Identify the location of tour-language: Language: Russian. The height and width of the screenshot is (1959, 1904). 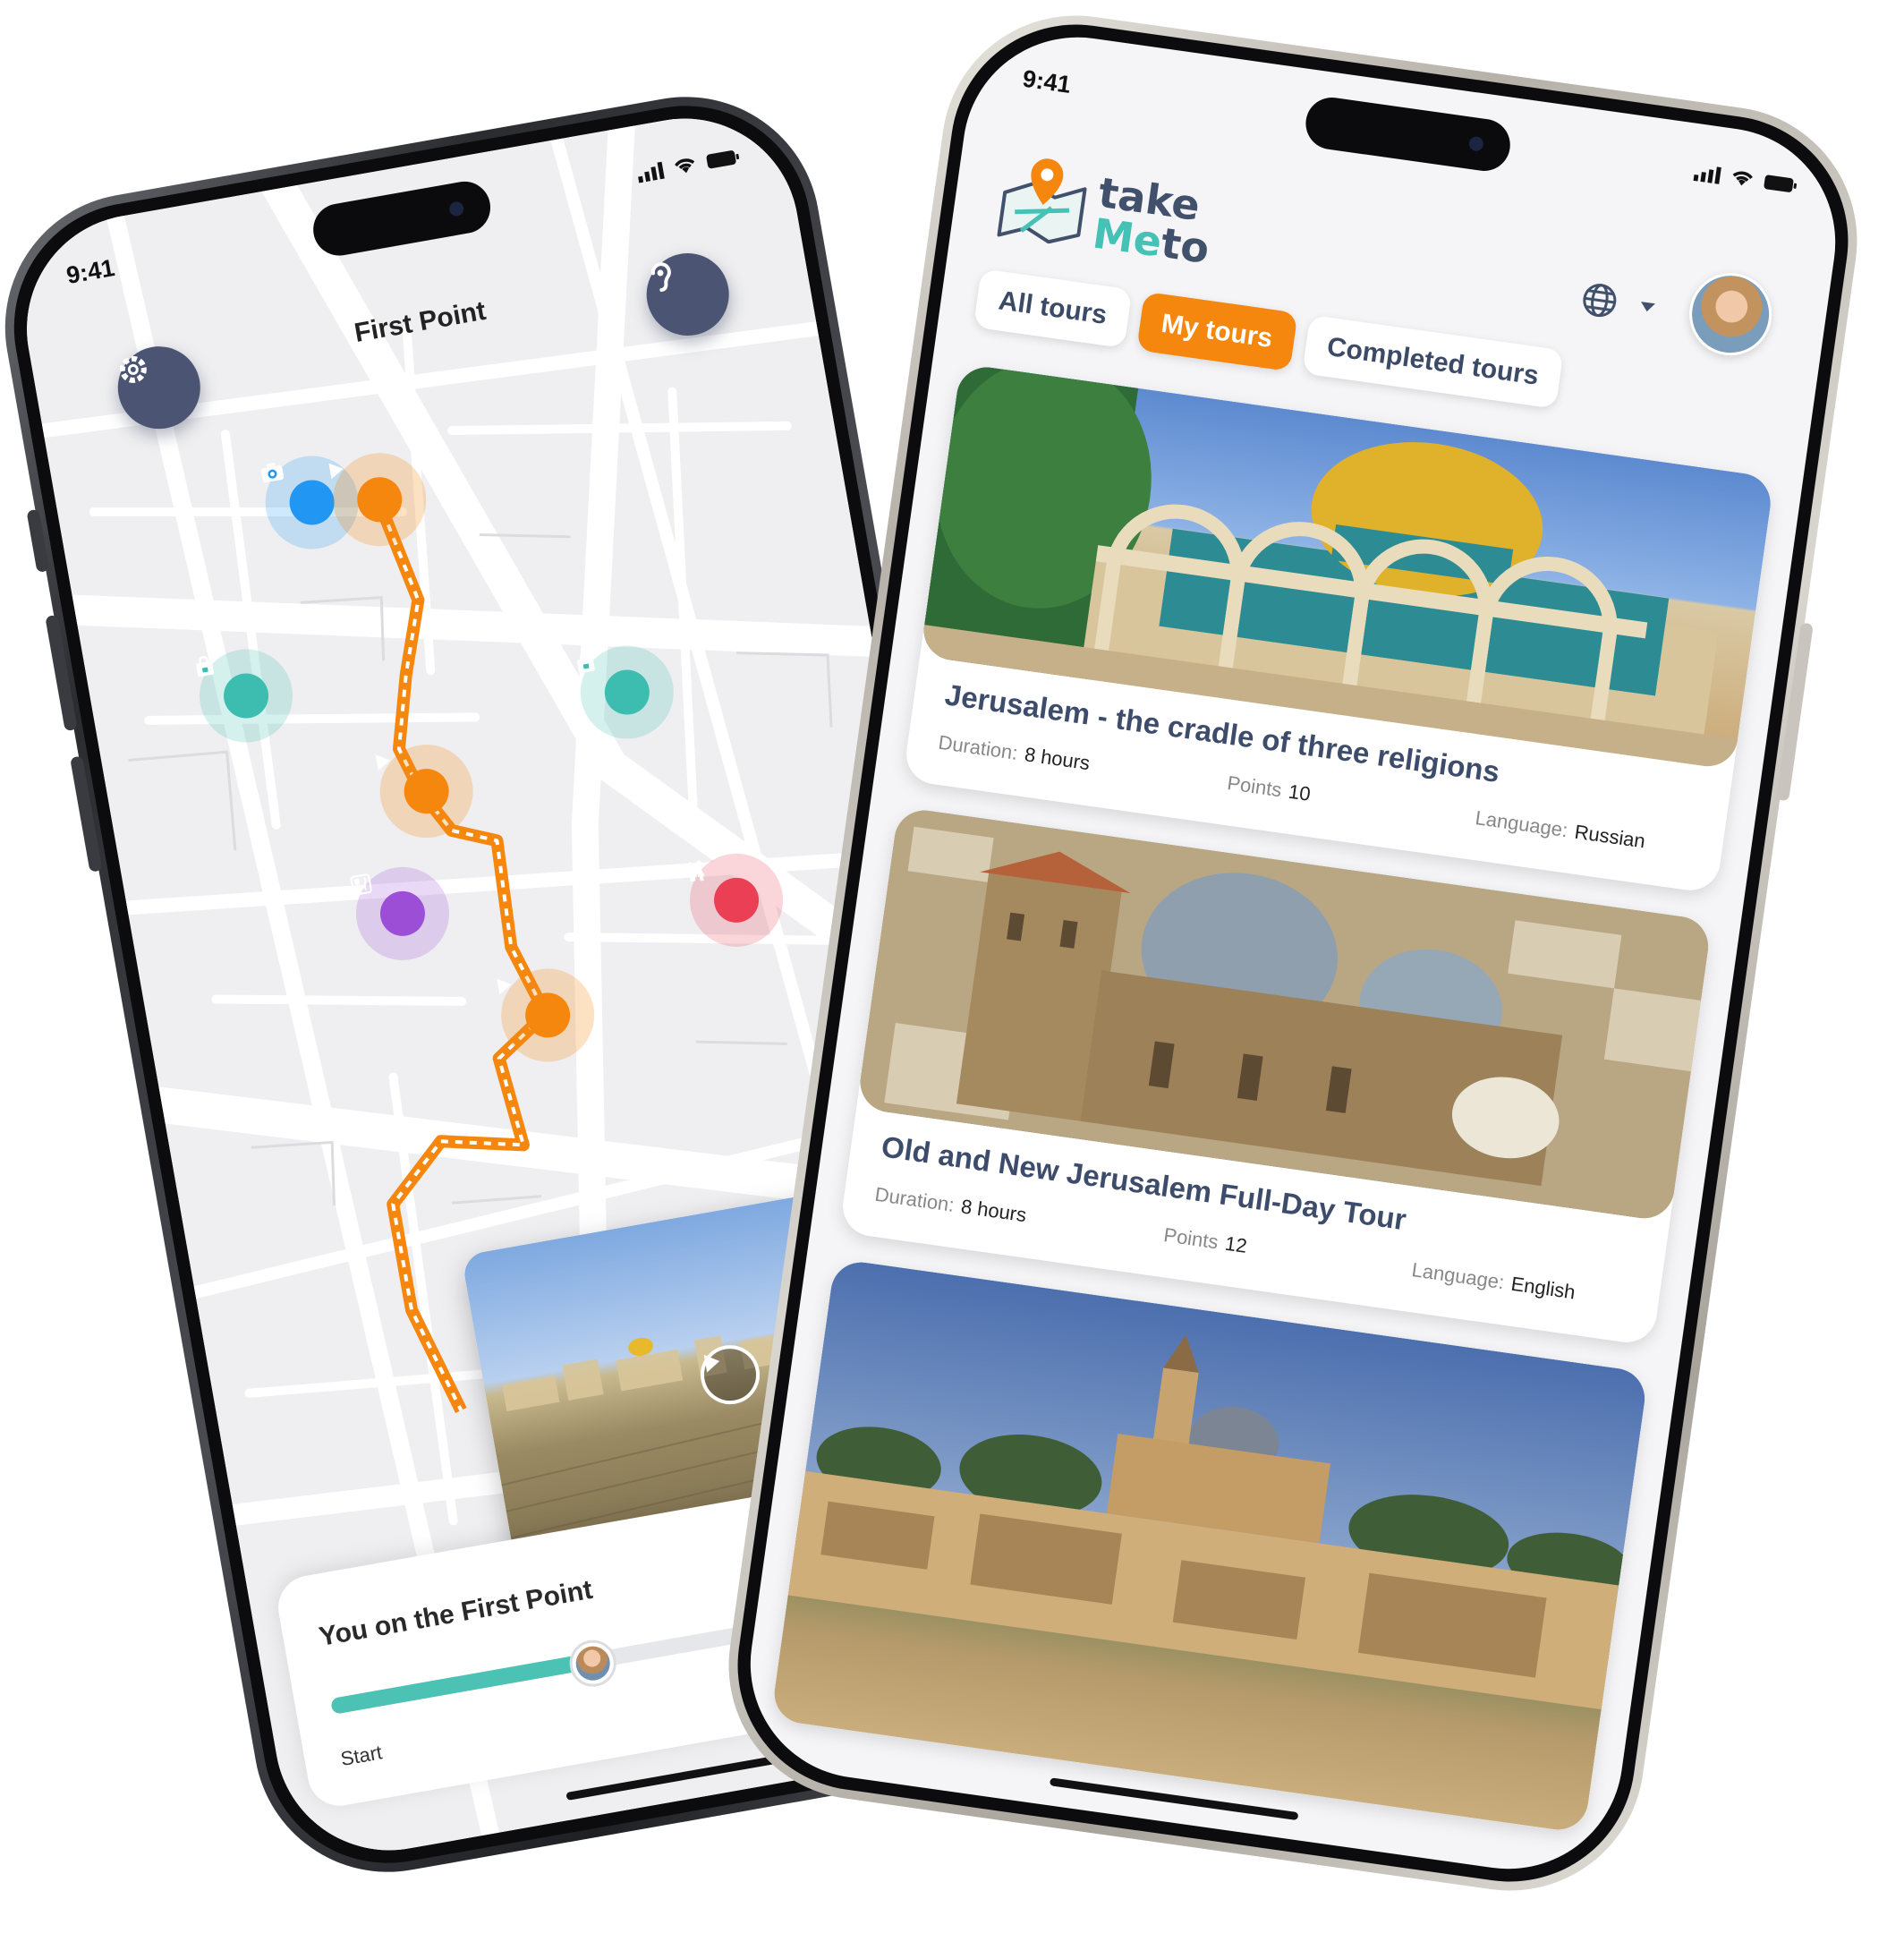
(1560, 829).